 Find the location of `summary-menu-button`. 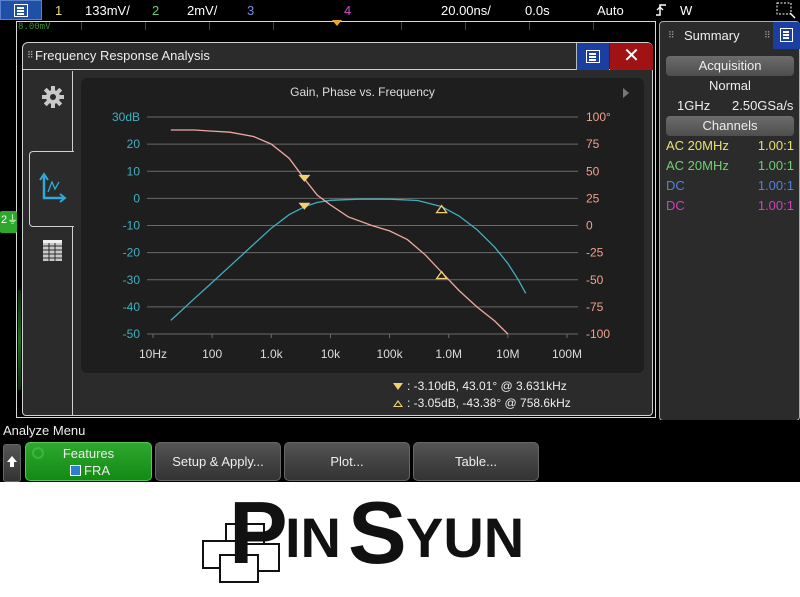

summary-menu-button is located at coordinates (786, 35).